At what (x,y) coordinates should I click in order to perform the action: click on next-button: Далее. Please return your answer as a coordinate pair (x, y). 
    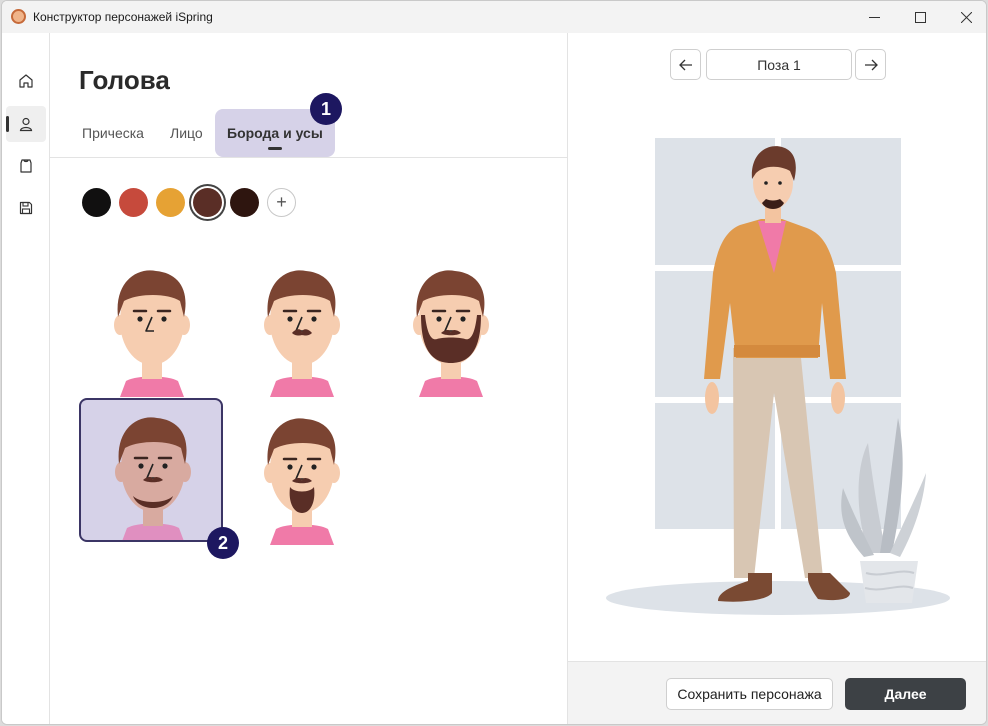
    Looking at the image, I should click on (905, 694).